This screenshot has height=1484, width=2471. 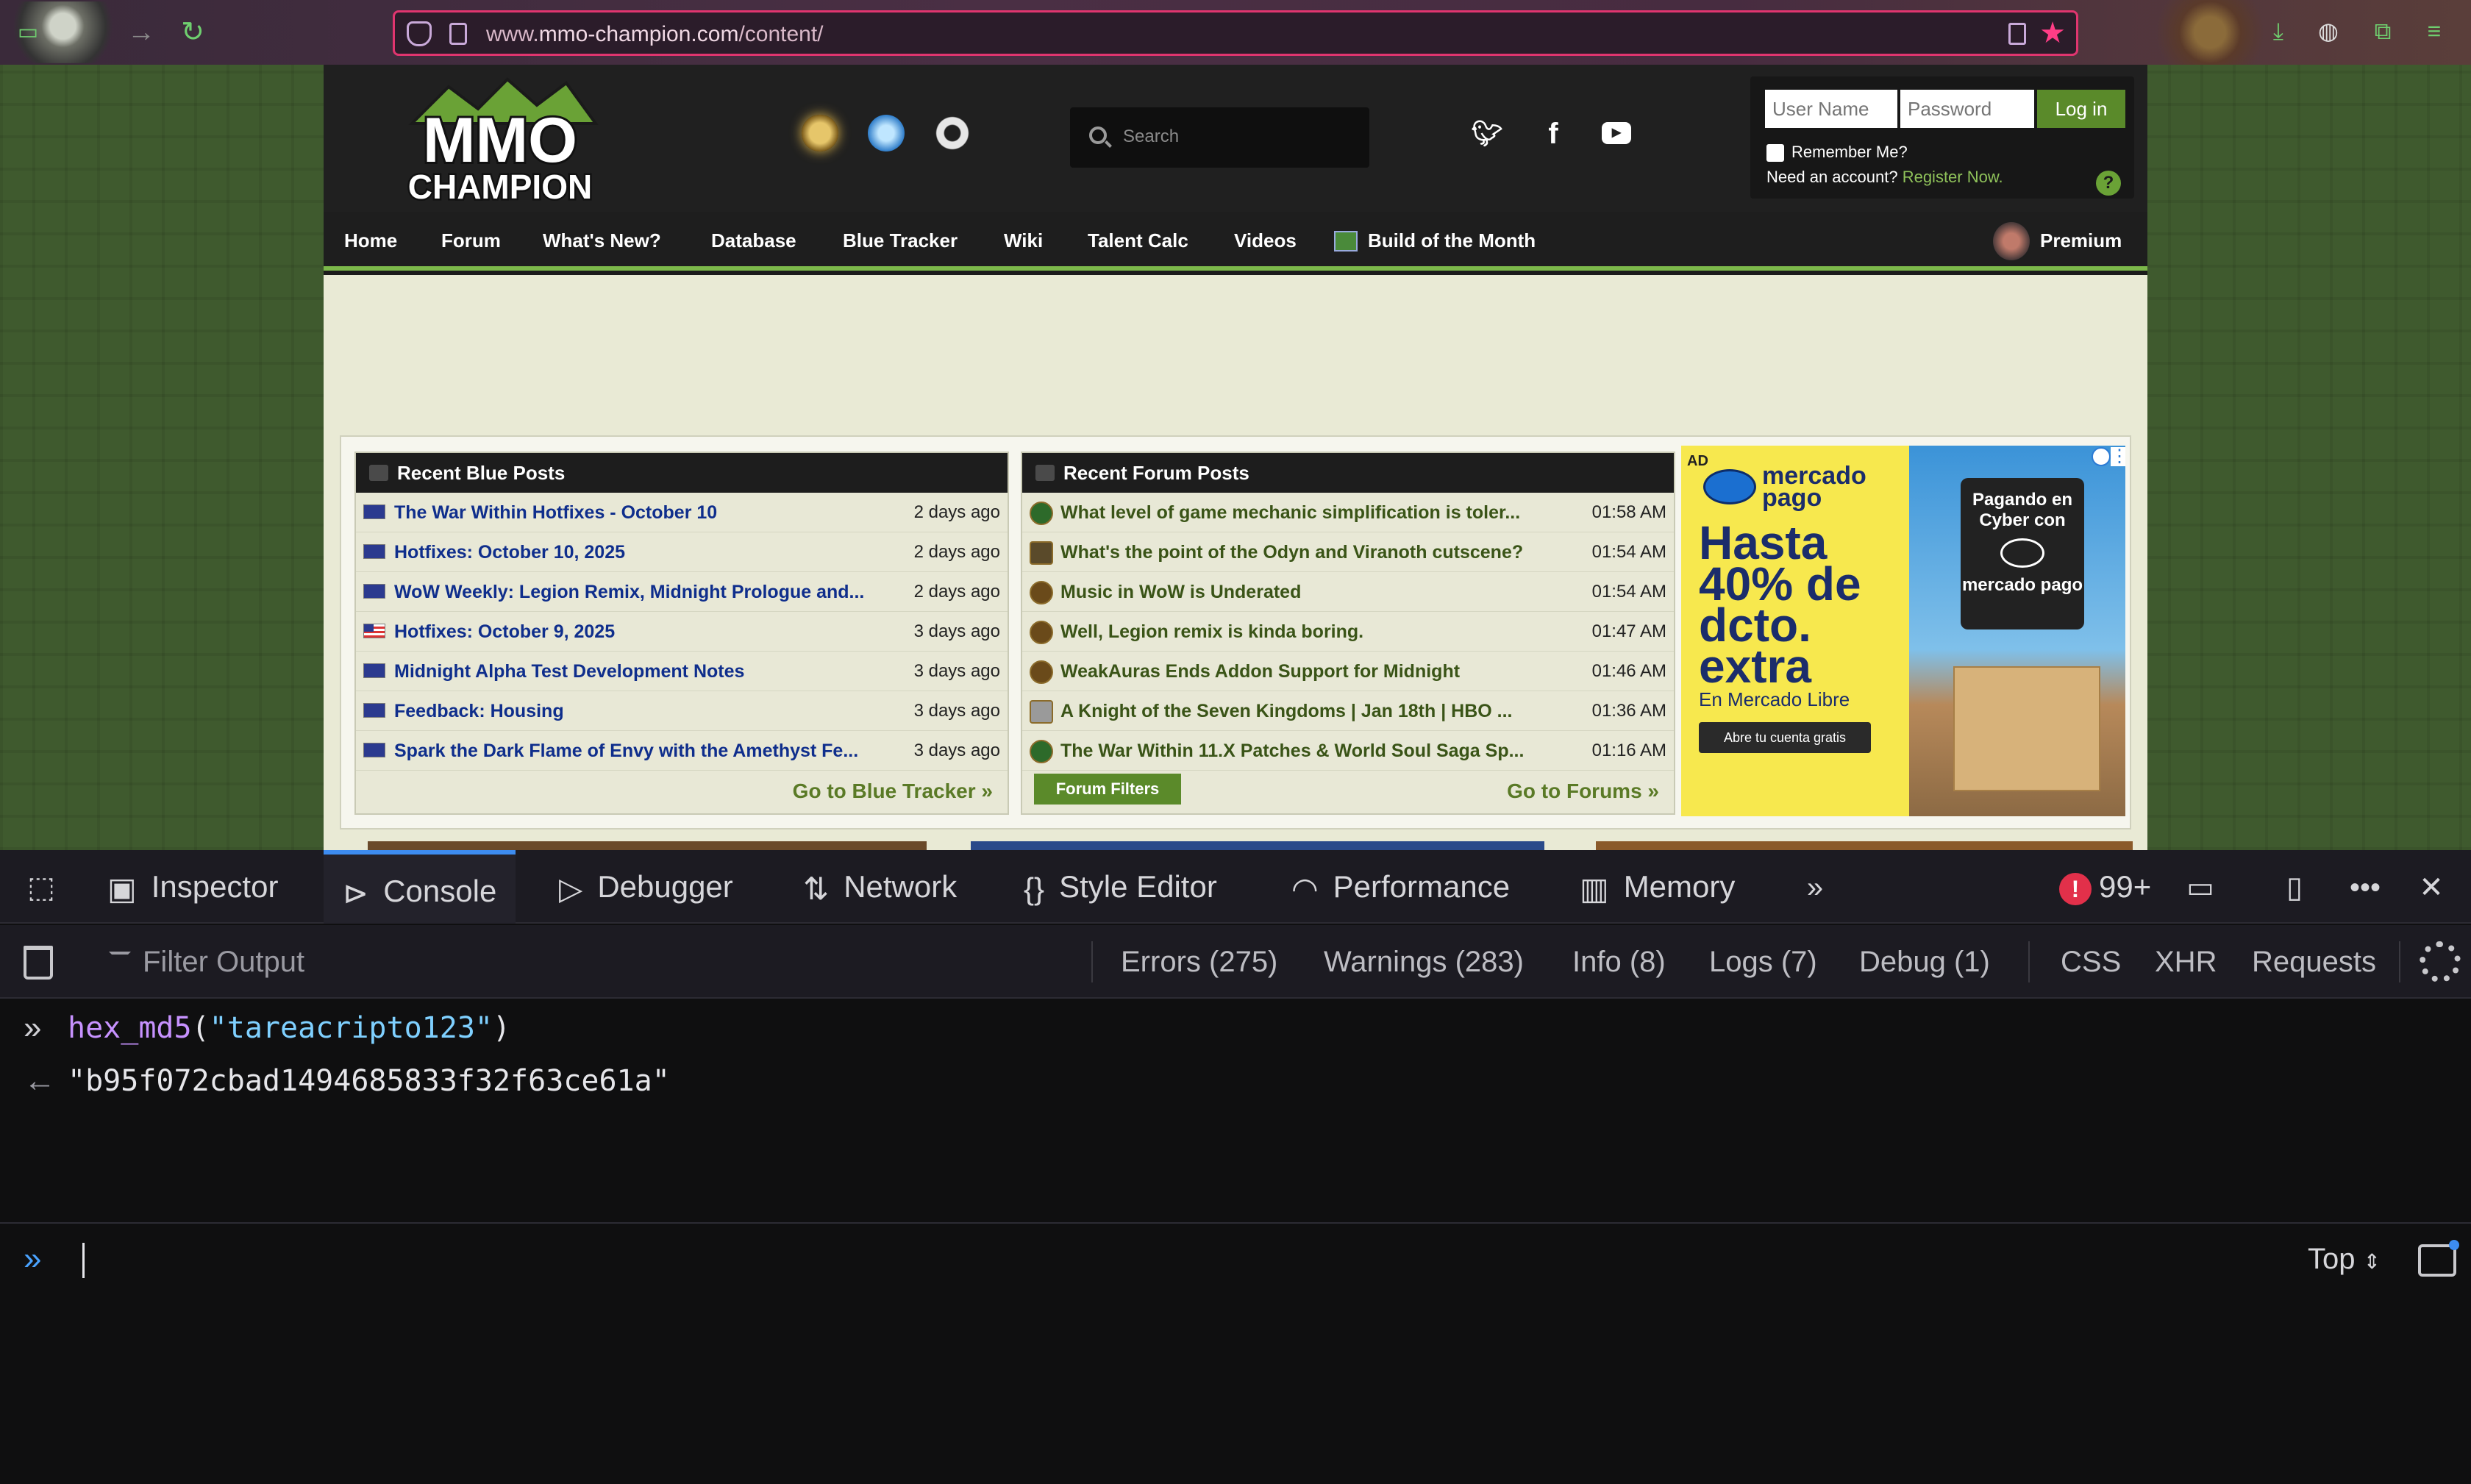 I want to click on filter-errors: Errors (275), so click(x=1199, y=962).